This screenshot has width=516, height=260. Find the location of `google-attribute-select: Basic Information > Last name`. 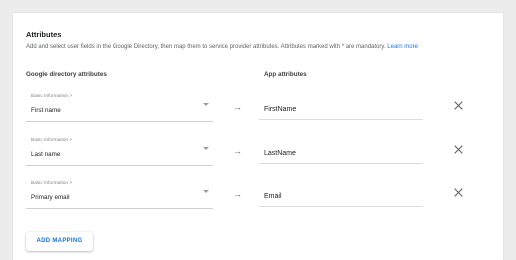

google-attribute-select: Basic Information > Last name is located at coordinates (119, 150).